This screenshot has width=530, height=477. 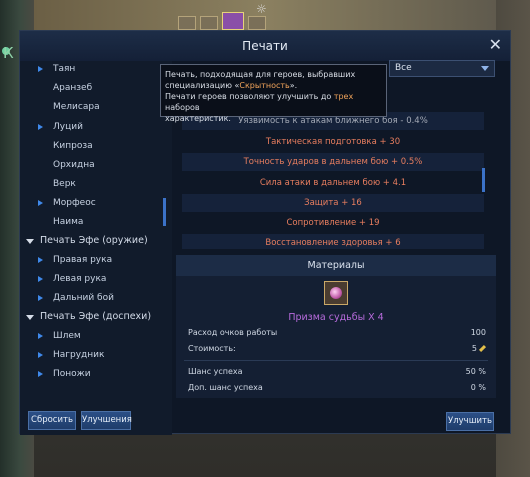 I want to click on stat-row: Сила атаки в дальнем бою + 4.1, so click(x=333, y=183).